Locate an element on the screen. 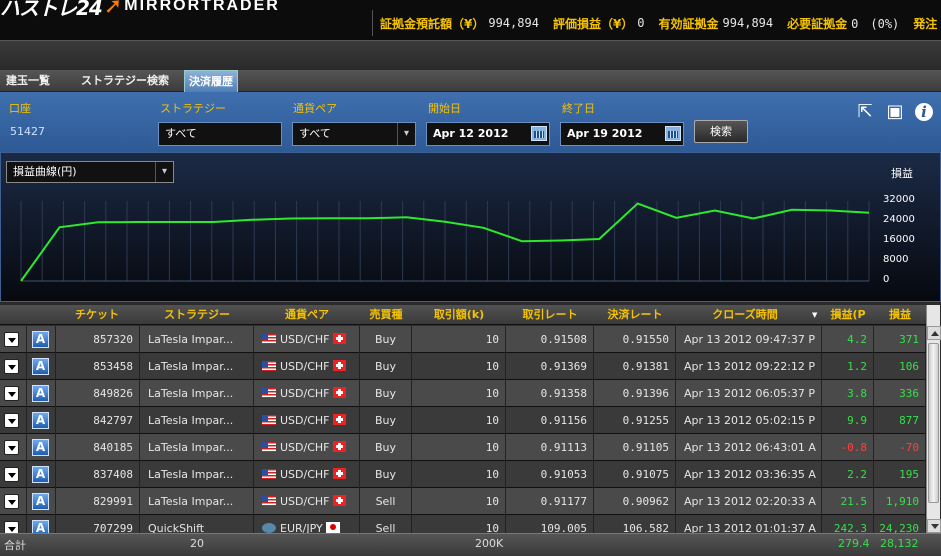 This screenshot has height=556, width=941. open-rate-cell: 0.91156 is located at coordinates (550, 420).